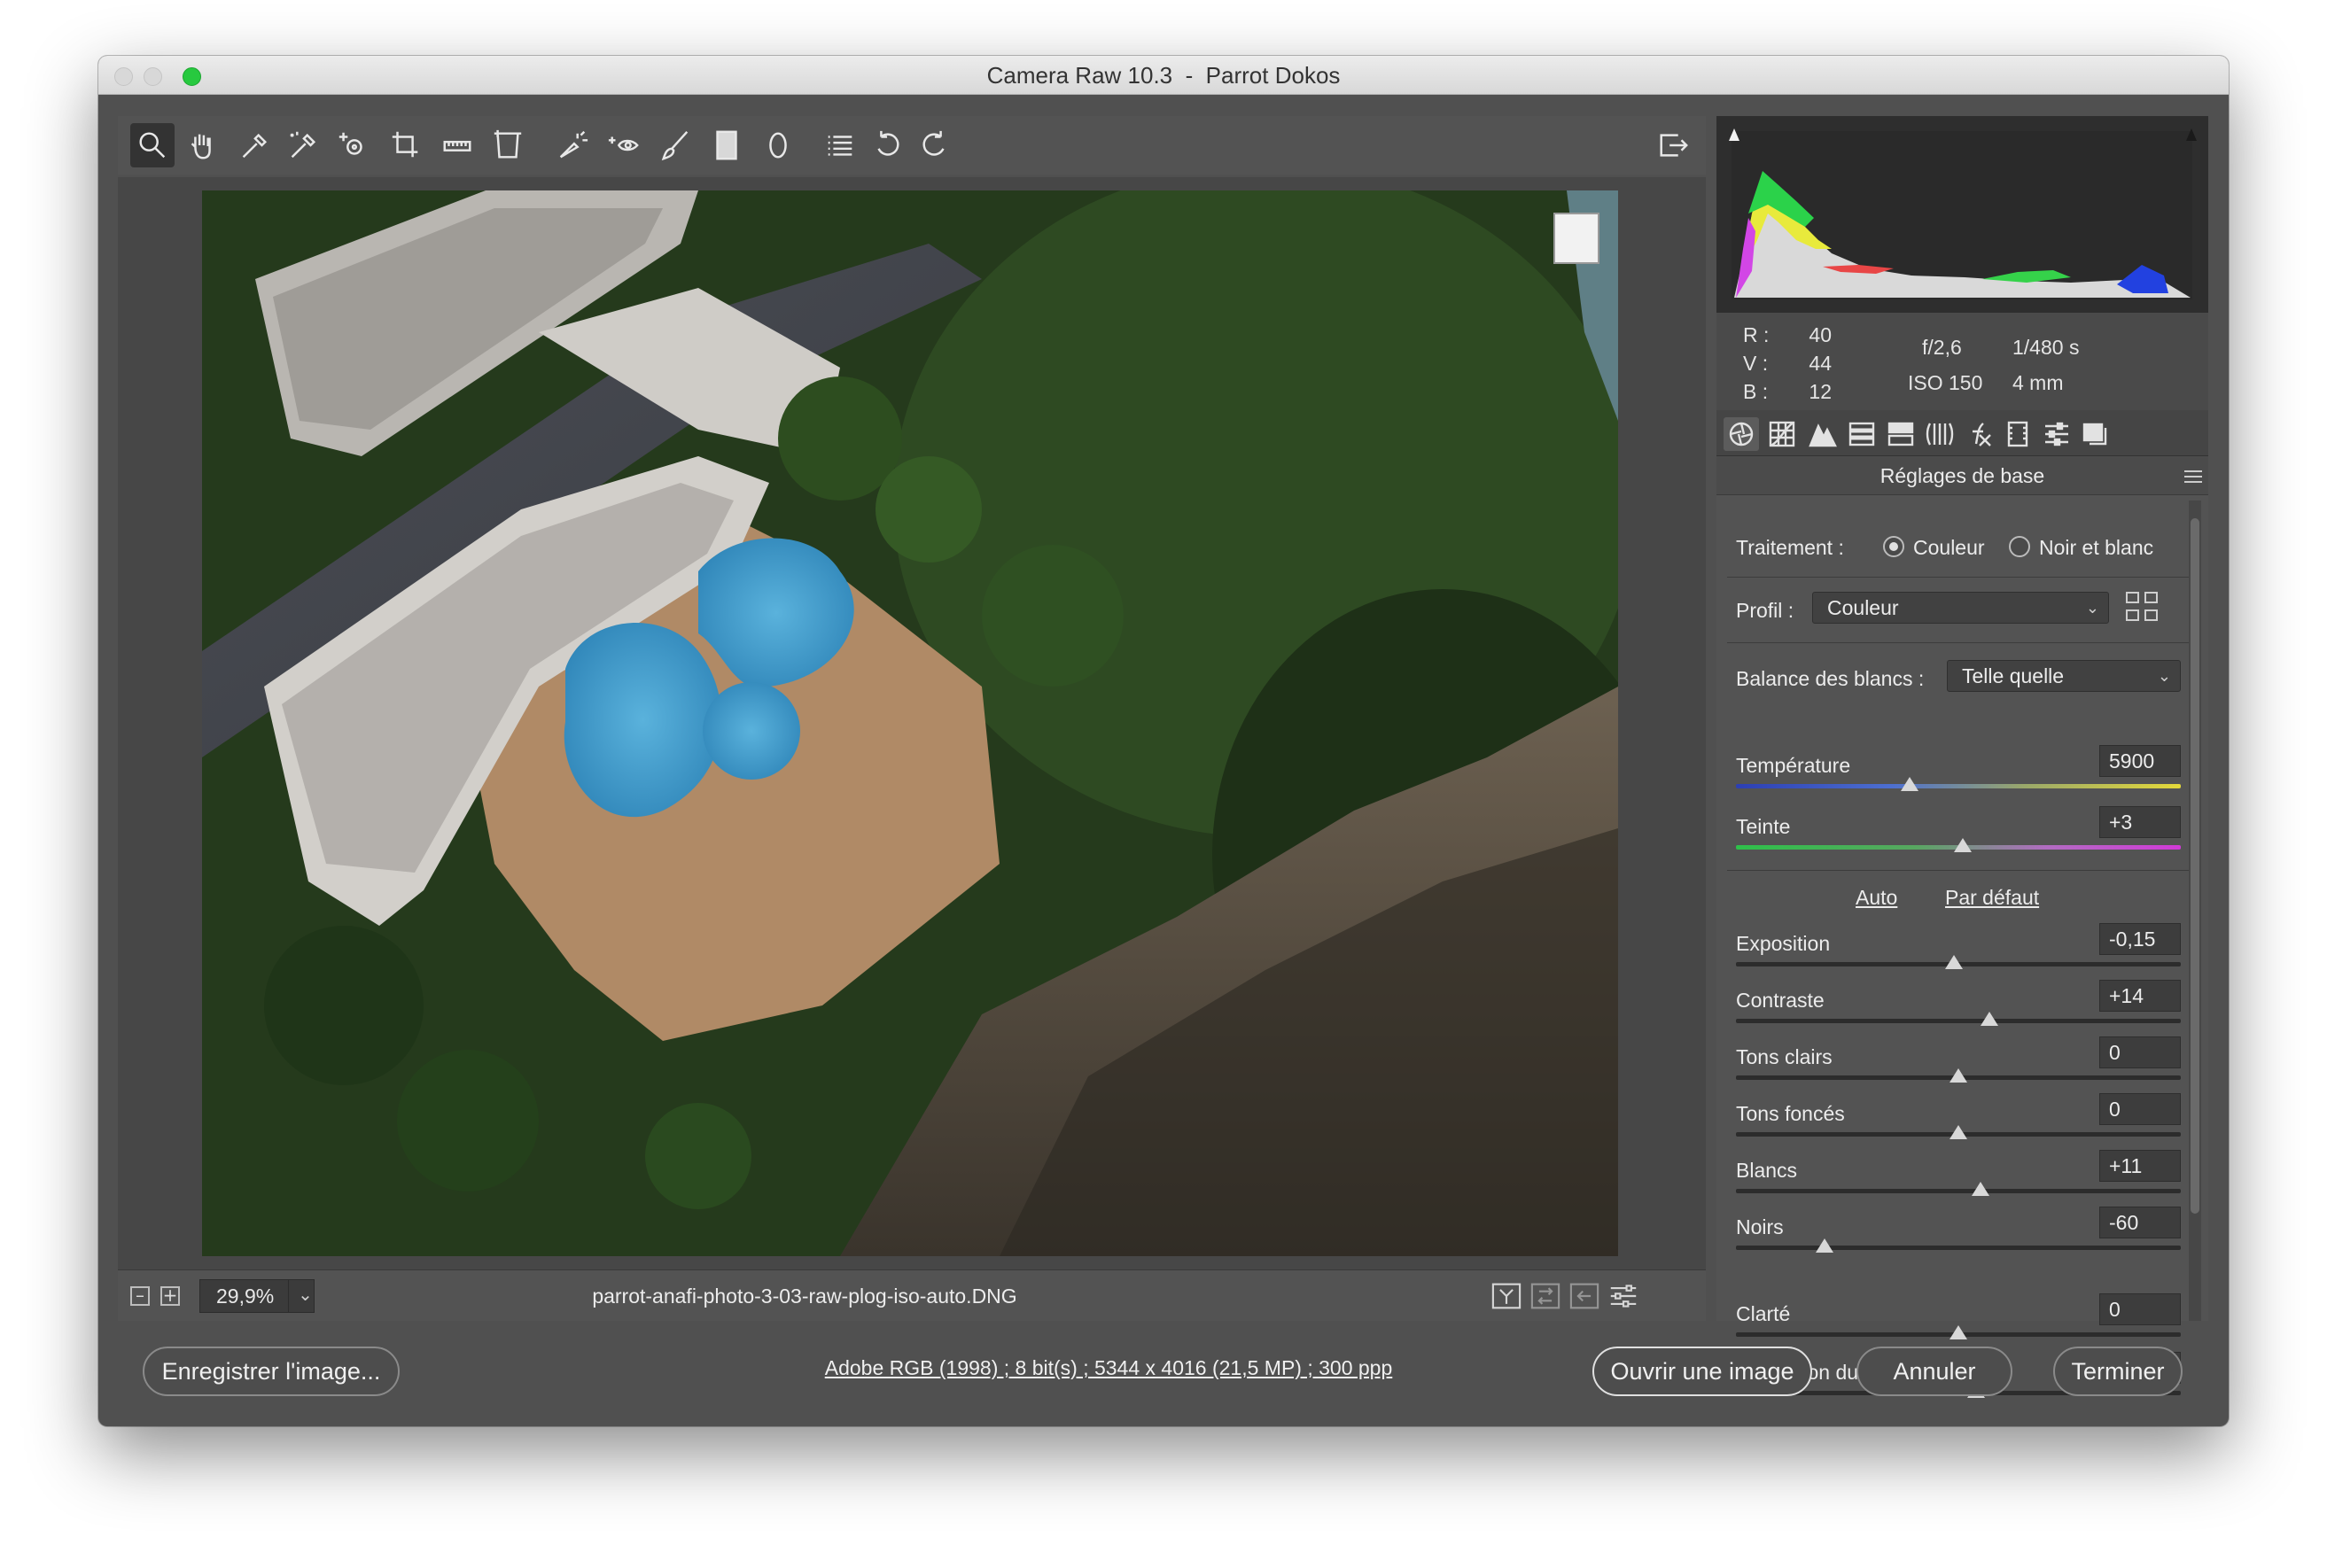 The image size is (2327, 1568). I want to click on treatment-color-radio, so click(1894, 546).